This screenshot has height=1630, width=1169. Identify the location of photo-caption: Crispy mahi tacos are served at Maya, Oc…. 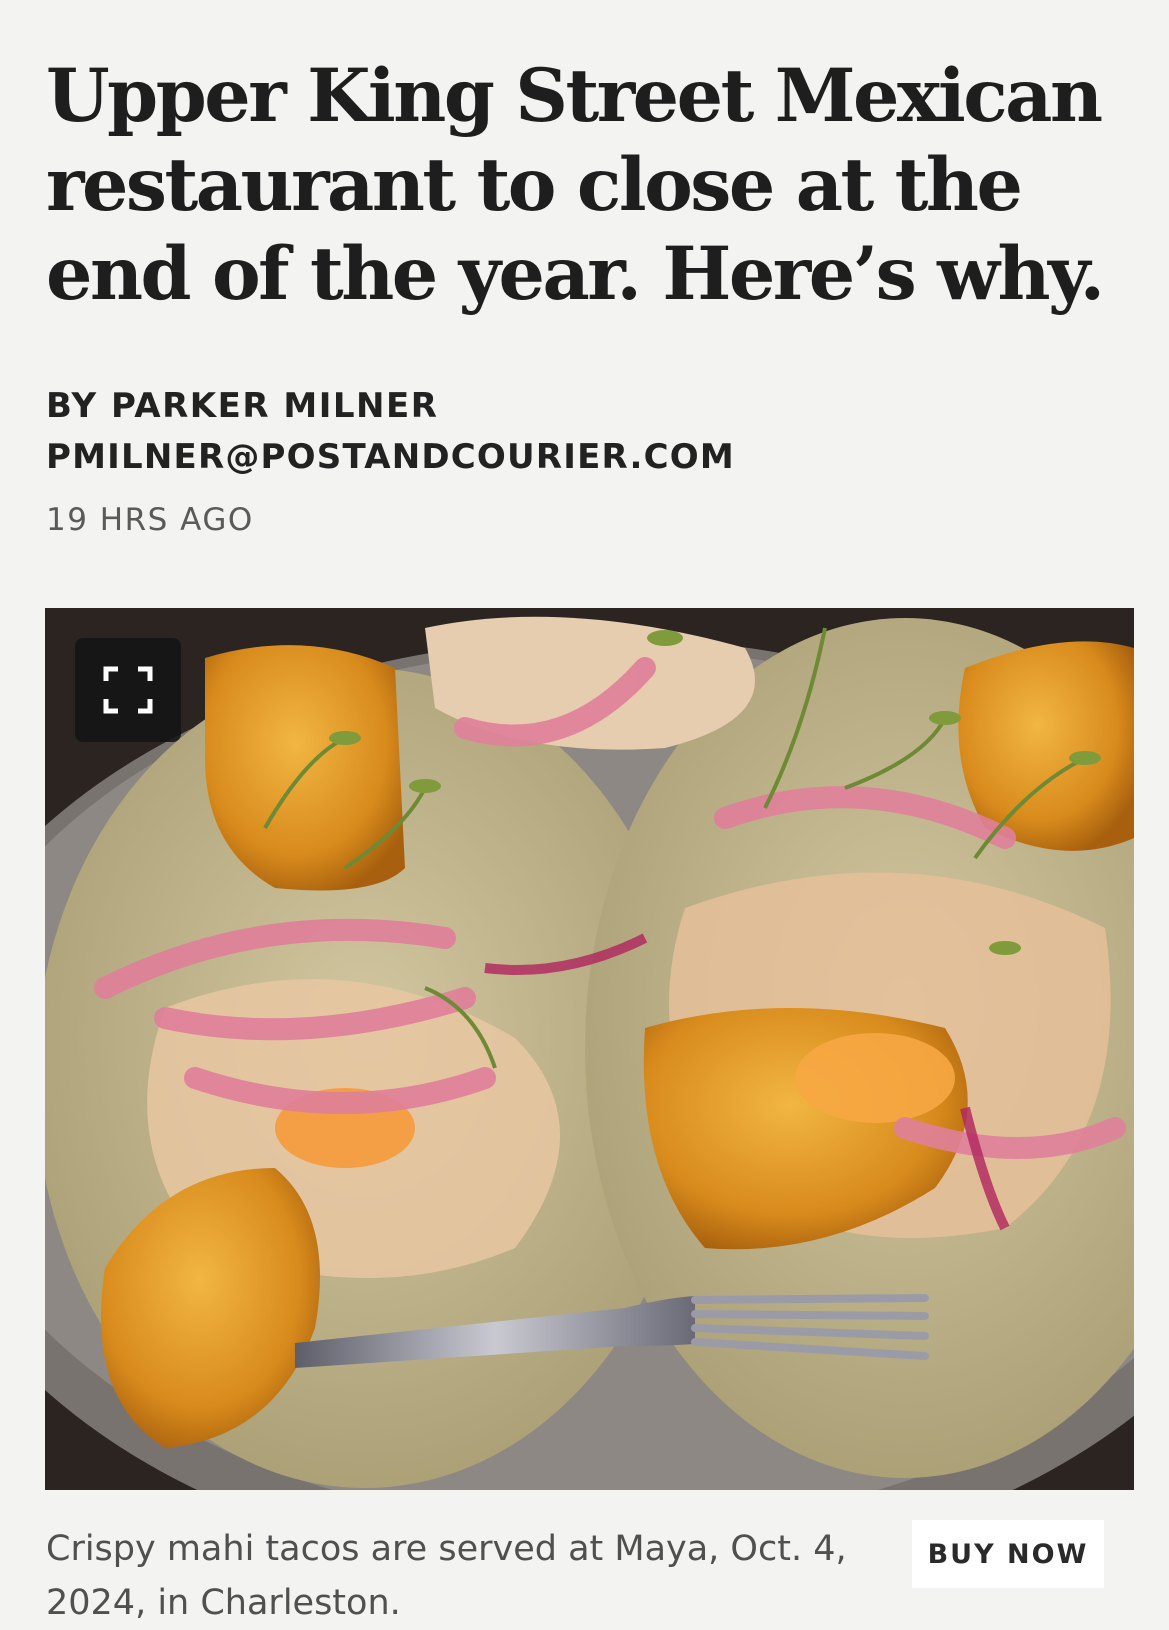
(446, 1576).